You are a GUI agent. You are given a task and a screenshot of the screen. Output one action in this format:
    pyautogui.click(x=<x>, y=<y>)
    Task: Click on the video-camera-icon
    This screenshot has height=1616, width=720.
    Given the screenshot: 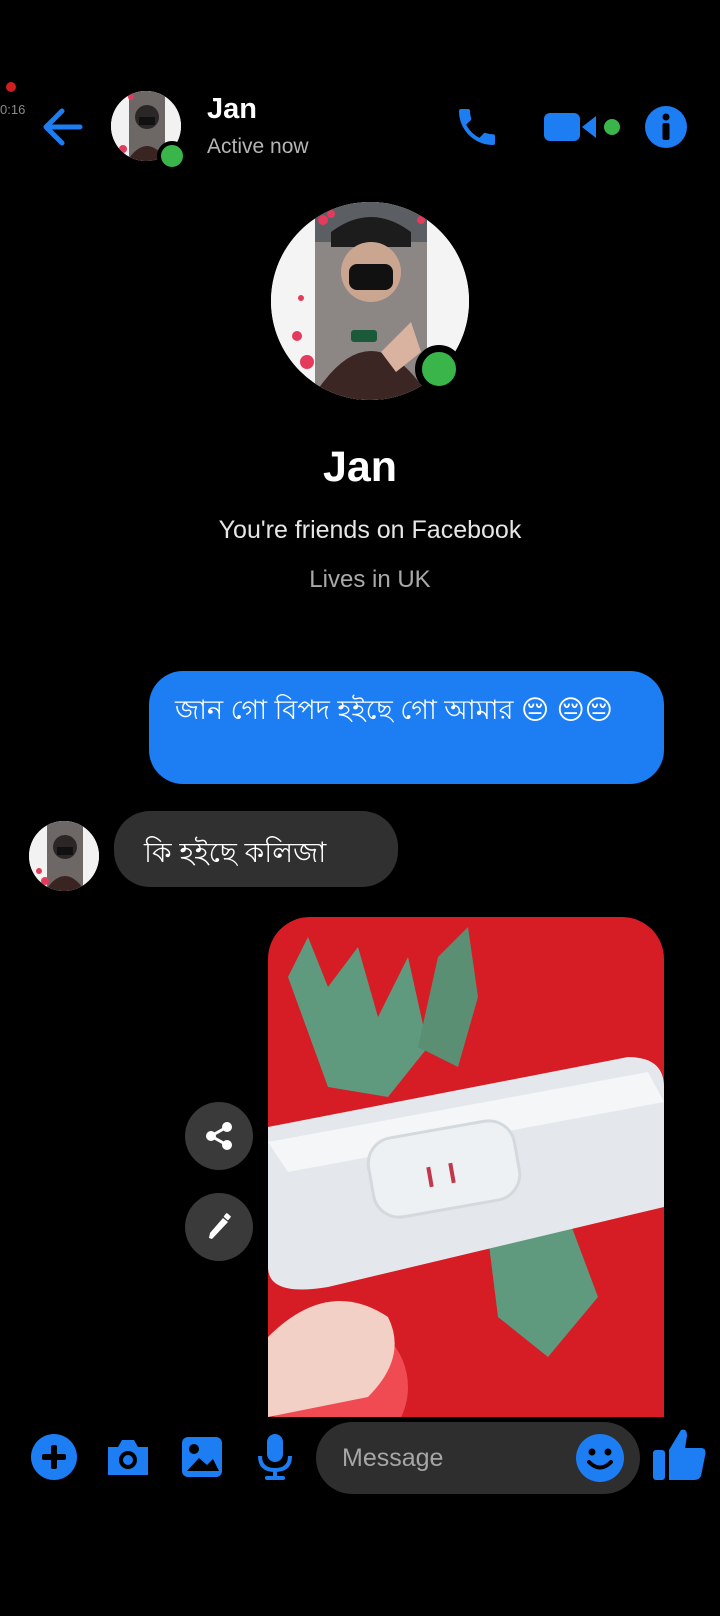 What is the action you would take?
    pyautogui.click(x=583, y=127)
    